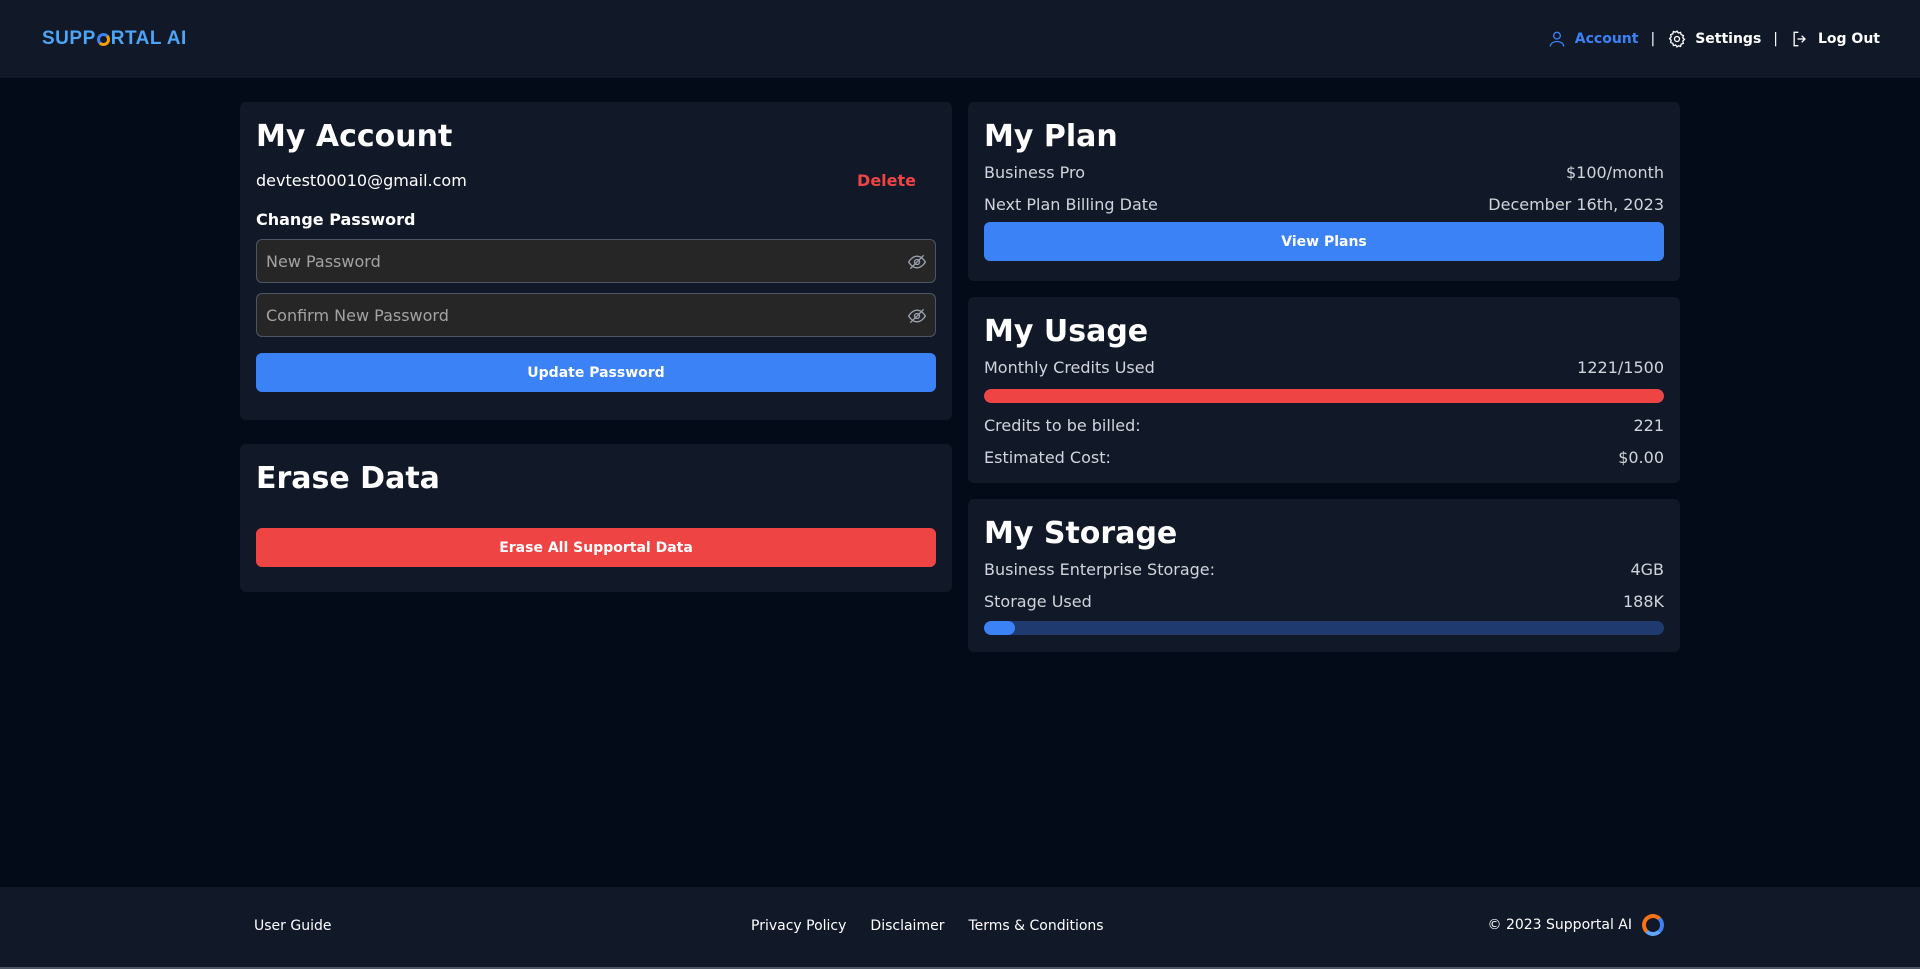 Image resolution: width=1920 pixels, height=969 pixels. I want to click on credits-progress-fill, so click(1324, 396).